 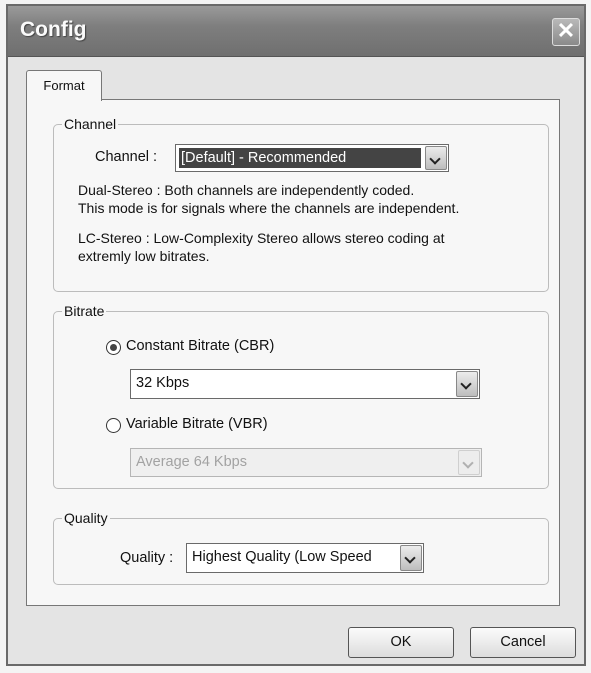 What do you see at coordinates (200, 346) in the screenshot?
I see `cbr-label: Constant Bitrate (CBR)` at bounding box center [200, 346].